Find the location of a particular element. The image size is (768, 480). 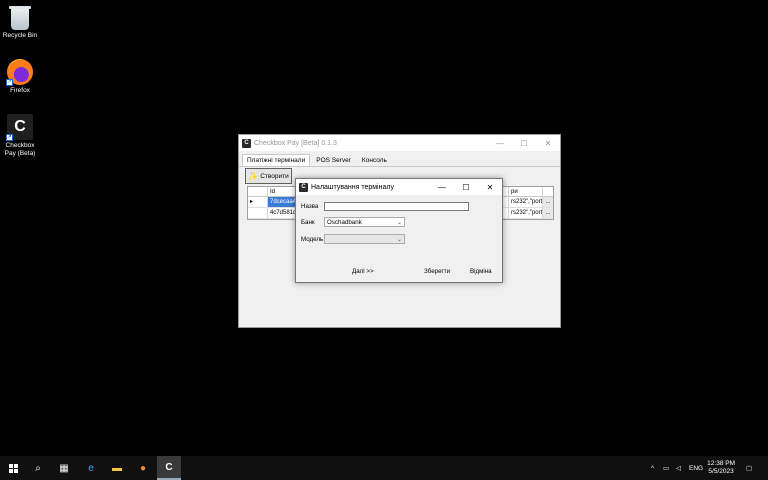

bank-select: Oschadbank ⌄ is located at coordinates (364, 222).